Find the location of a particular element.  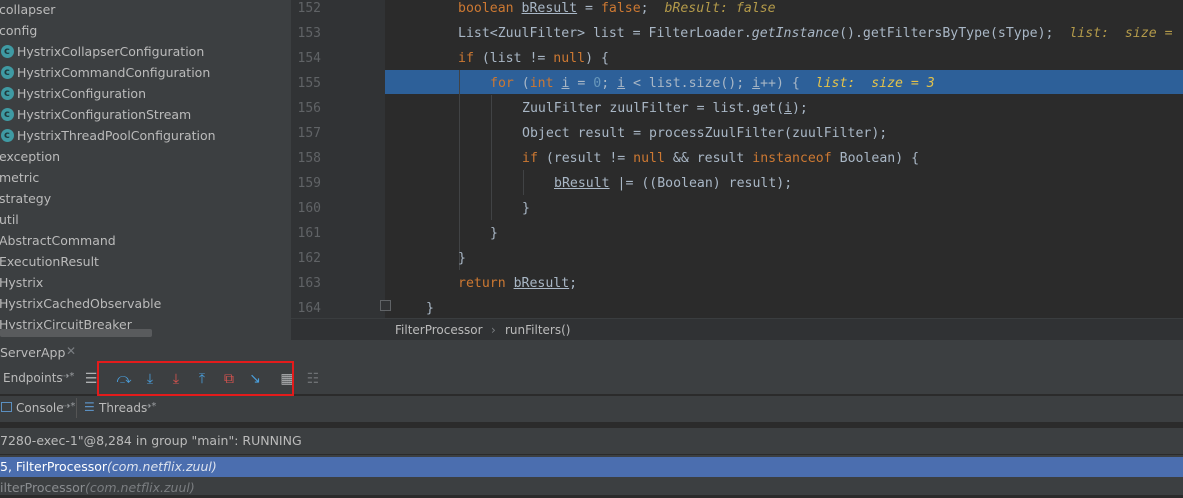

tree-item: collapser is located at coordinates (27, 10).